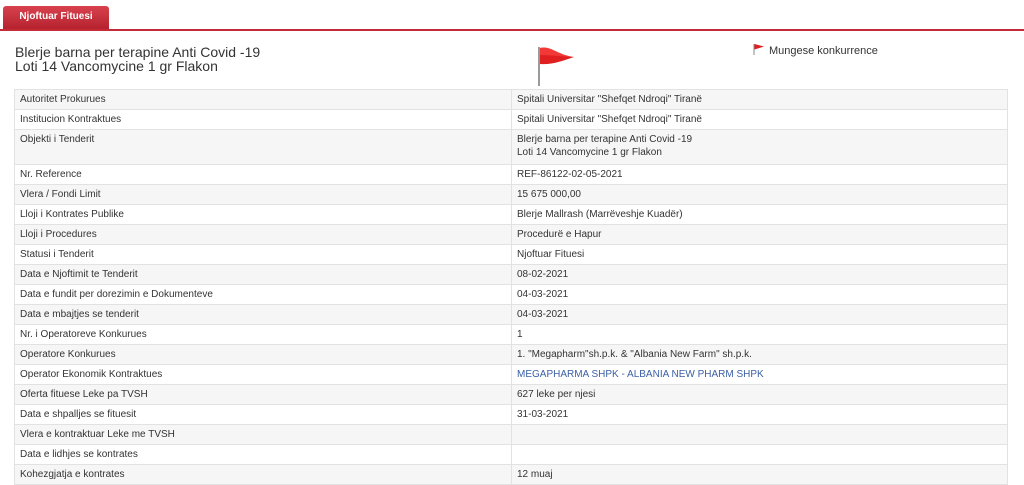 This screenshot has width=1024, height=485. I want to click on table-row: Nr. Reference REF-86122-02-05-2021, so click(511, 174).